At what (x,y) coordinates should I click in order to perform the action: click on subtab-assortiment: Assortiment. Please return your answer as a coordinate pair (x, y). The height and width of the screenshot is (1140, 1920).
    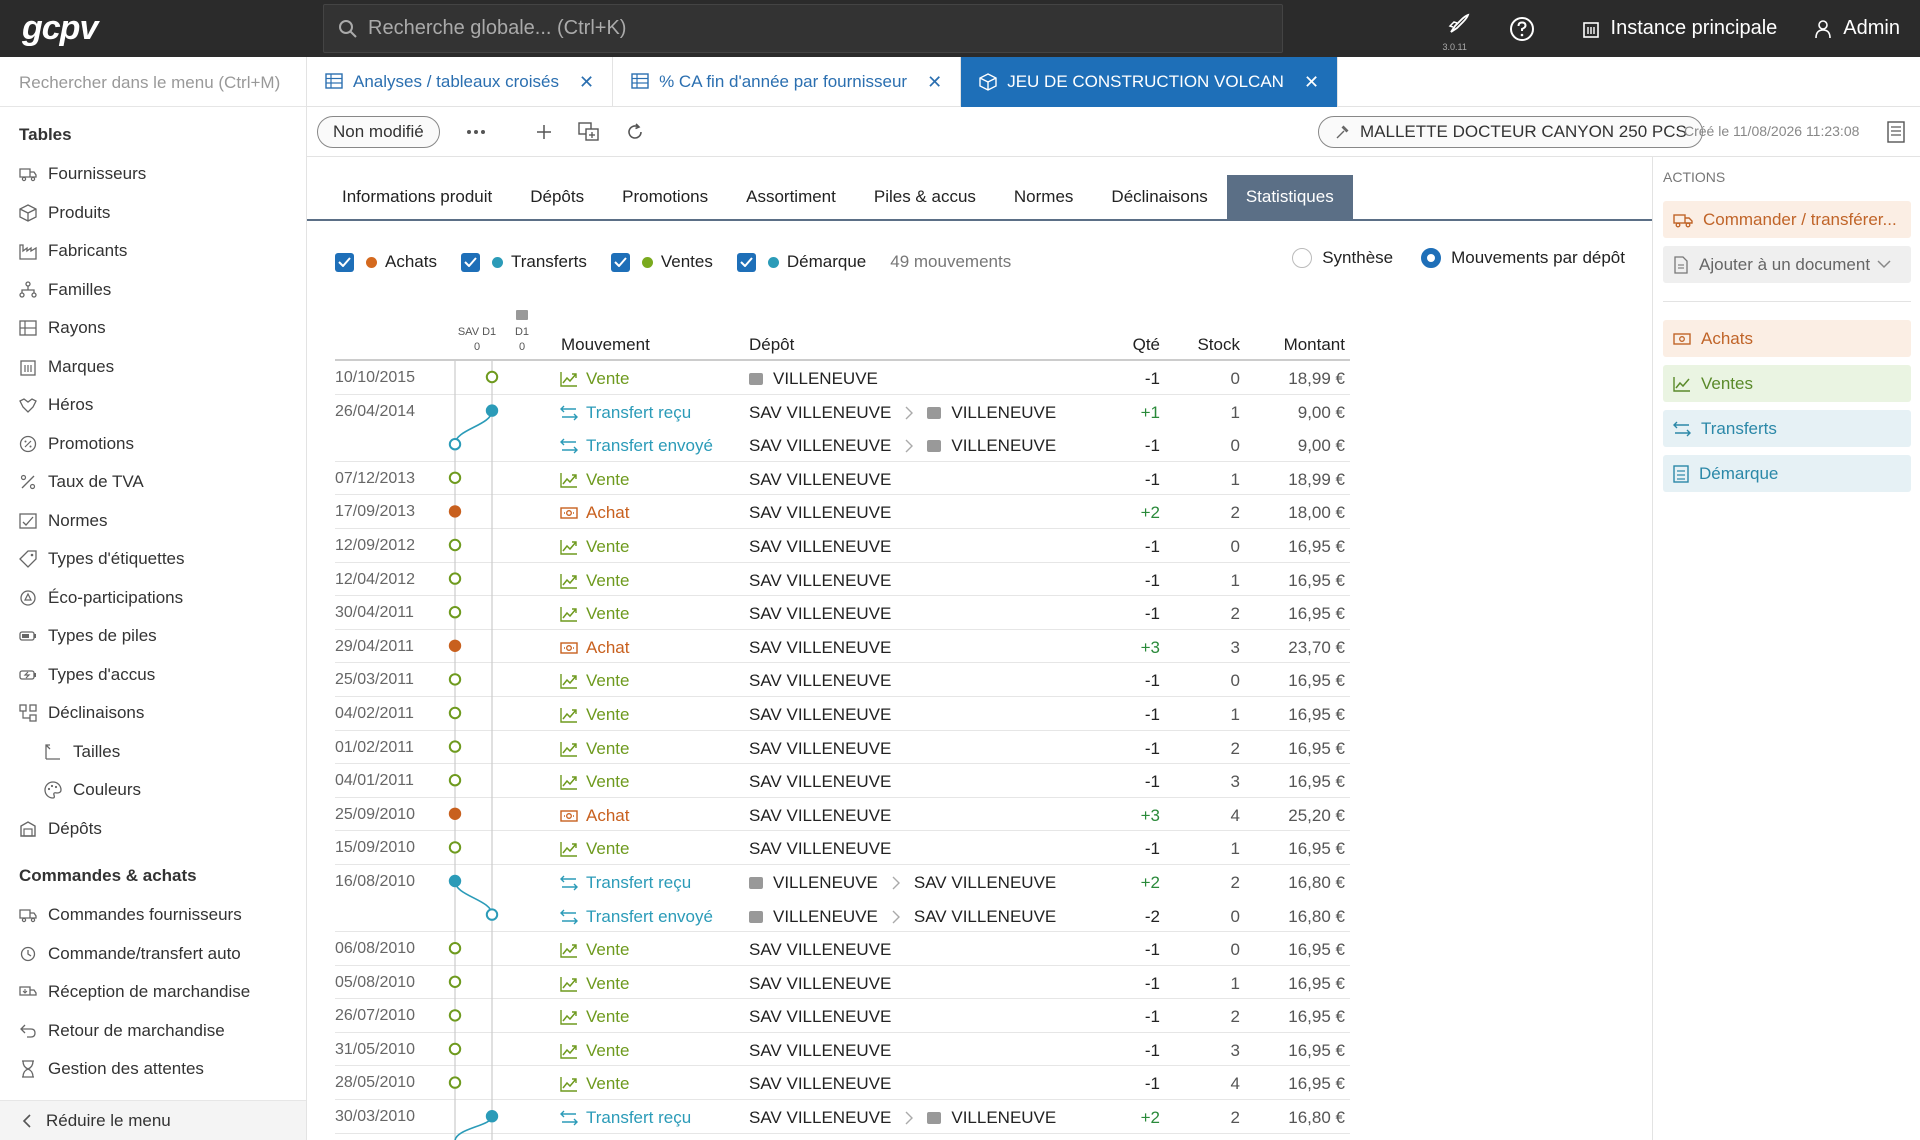
    Looking at the image, I should click on (791, 197).